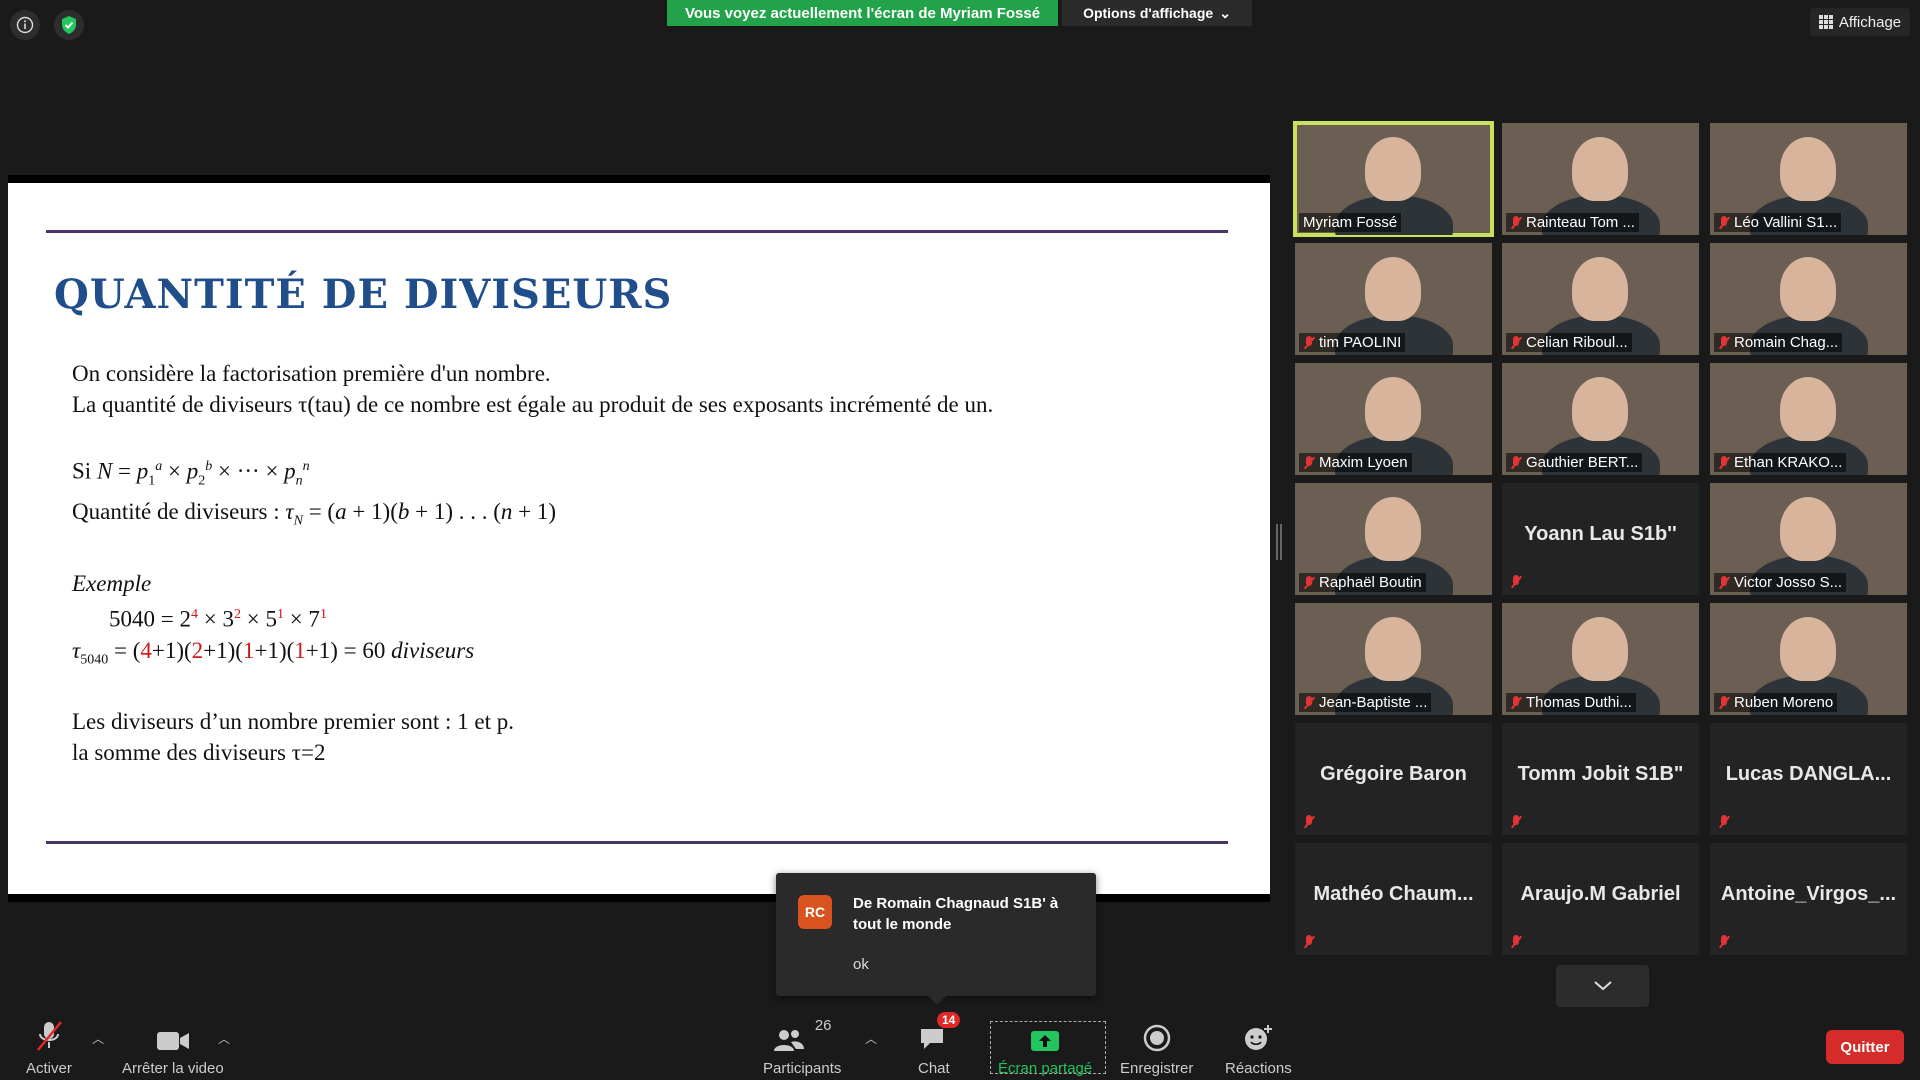 The width and height of the screenshot is (1920, 1080). What do you see at coordinates (815, 912) in the screenshot?
I see `avatar: RC` at bounding box center [815, 912].